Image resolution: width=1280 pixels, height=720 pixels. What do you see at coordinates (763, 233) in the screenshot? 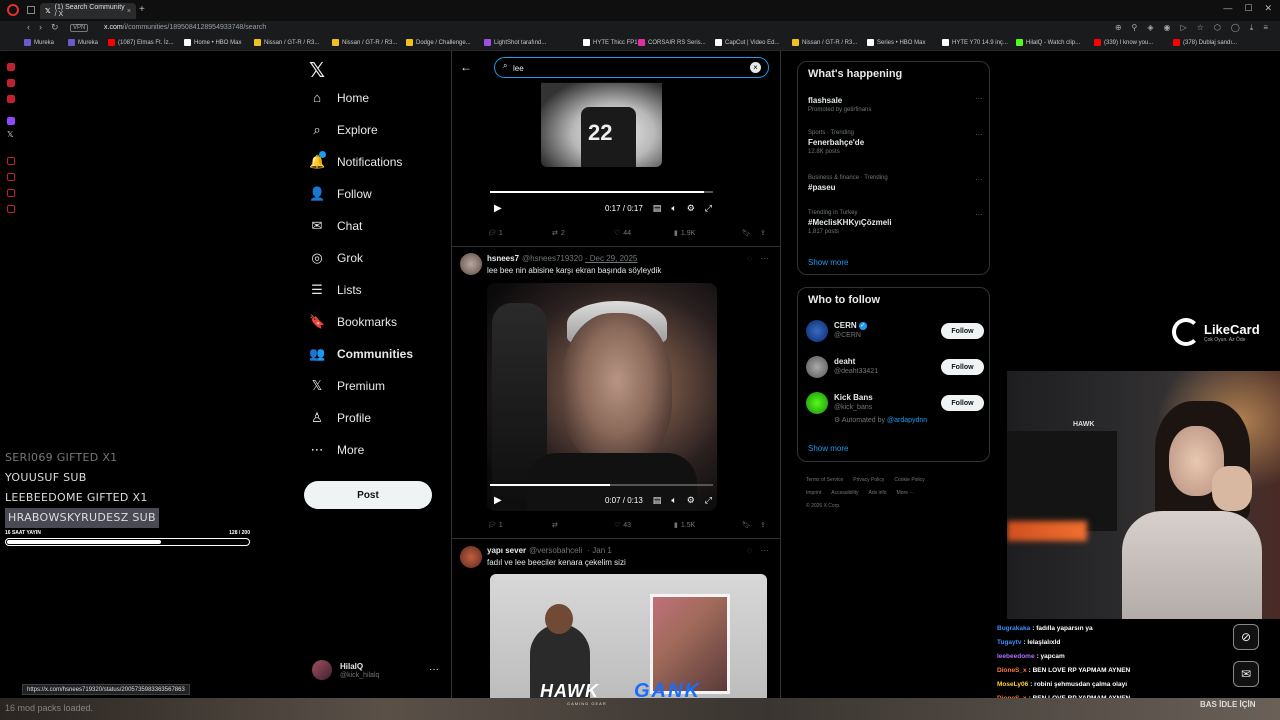
I see `share-icon: ⇪` at bounding box center [763, 233].